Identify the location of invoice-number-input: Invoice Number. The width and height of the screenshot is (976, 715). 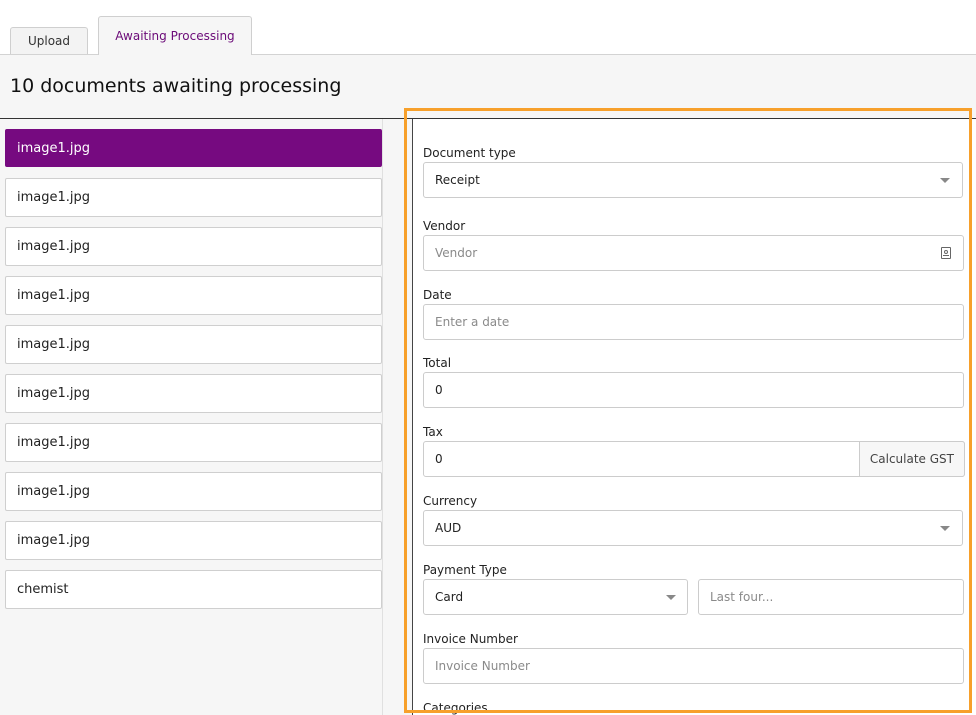
(693, 666).